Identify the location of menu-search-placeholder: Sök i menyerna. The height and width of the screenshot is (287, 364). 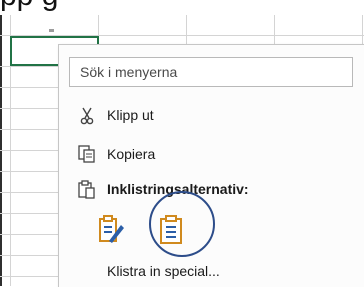
(129, 72).